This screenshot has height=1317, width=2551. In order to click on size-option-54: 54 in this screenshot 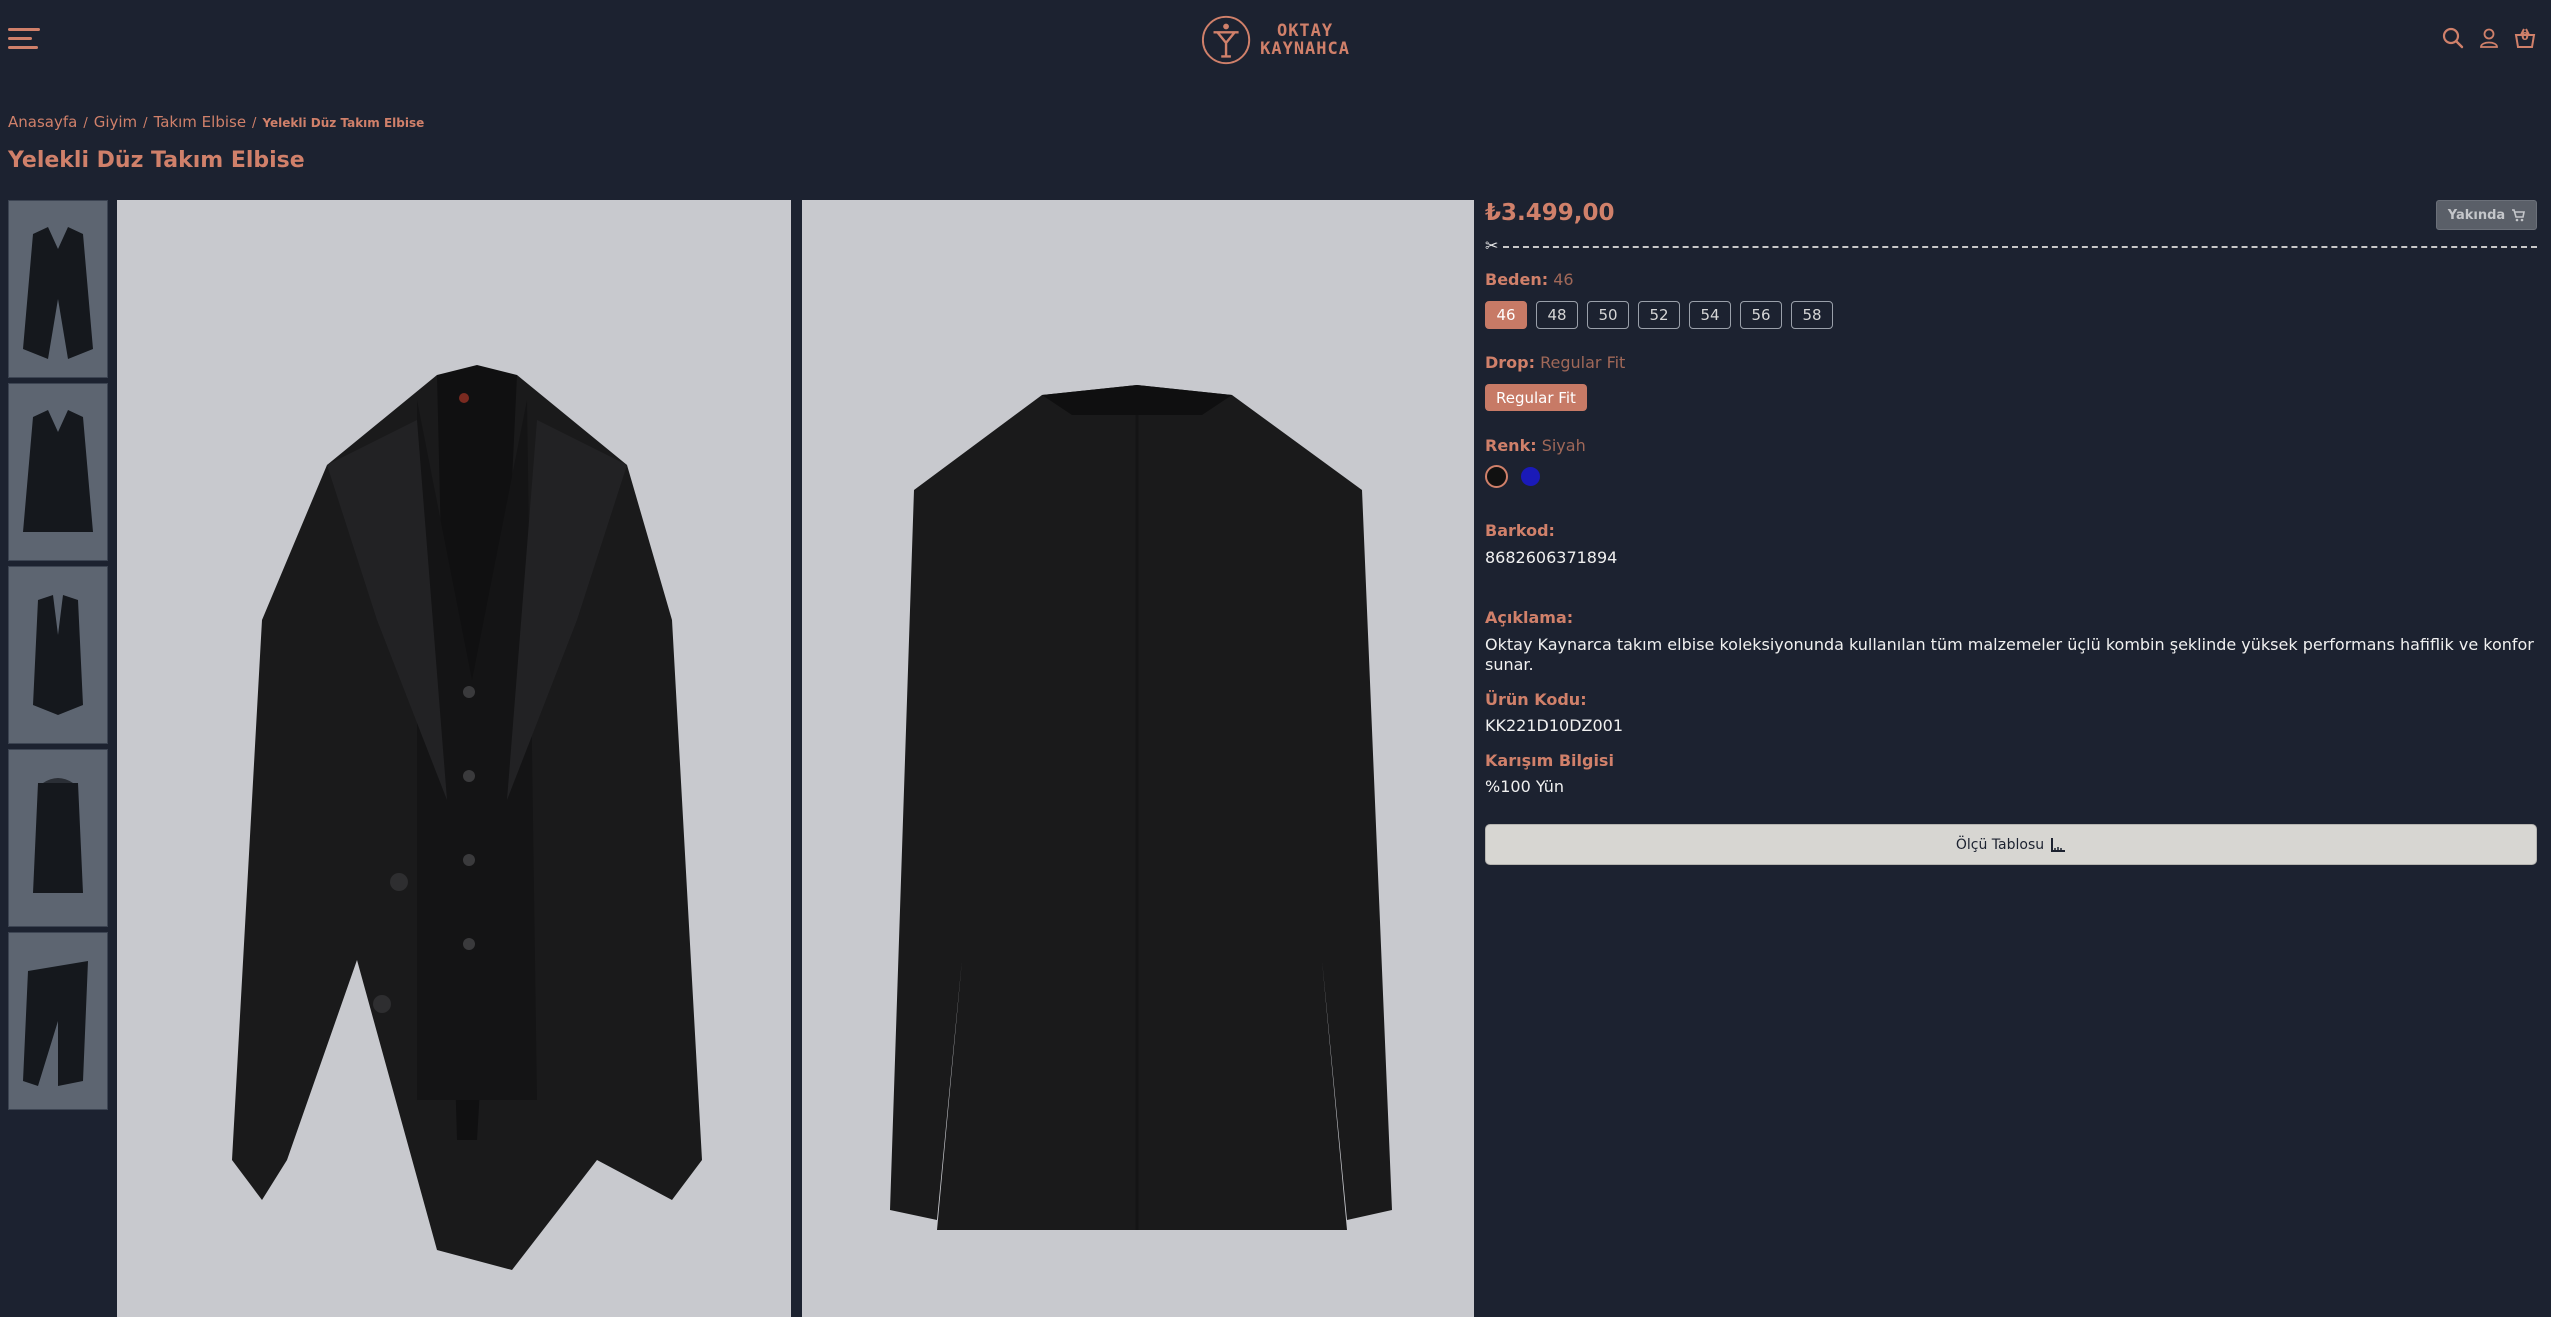, I will do `click(1710, 315)`.